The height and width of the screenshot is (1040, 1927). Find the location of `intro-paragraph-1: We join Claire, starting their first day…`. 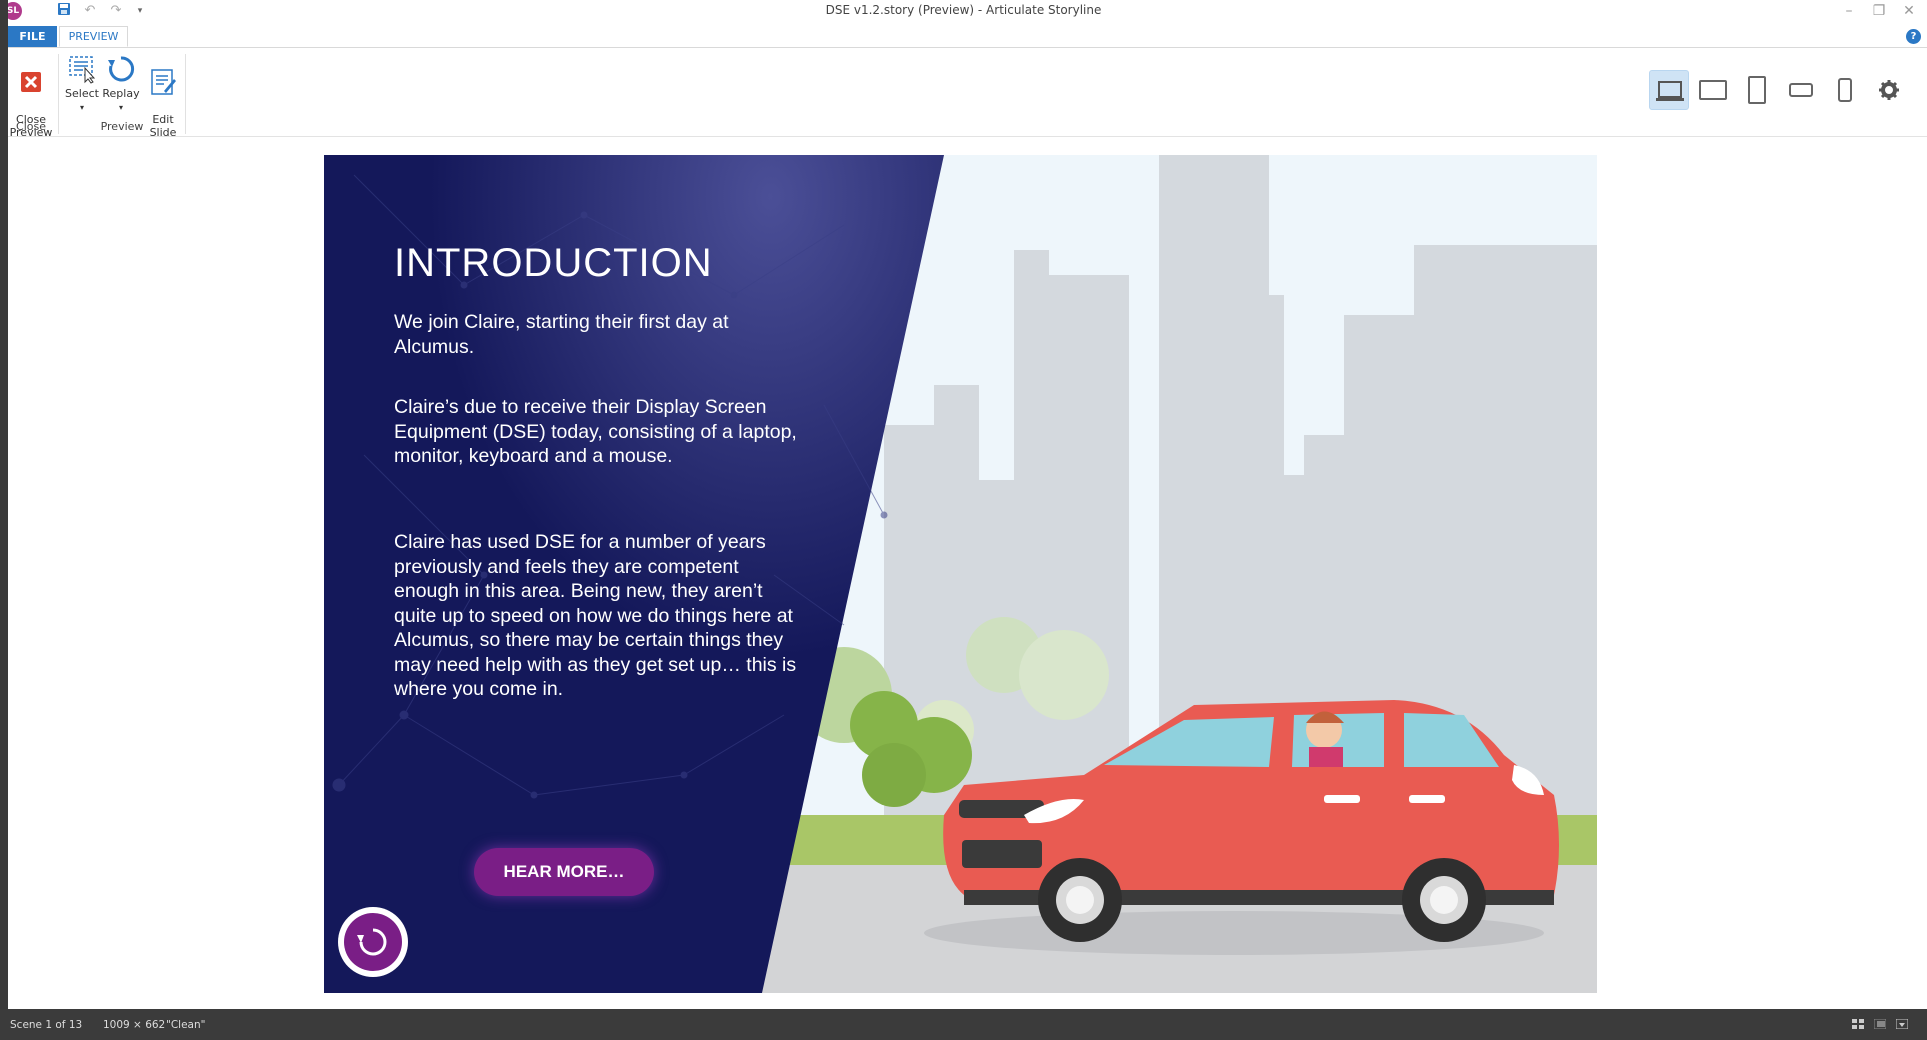

intro-paragraph-1: We join Claire, starting their first day… is located at coordinates (561, 334).